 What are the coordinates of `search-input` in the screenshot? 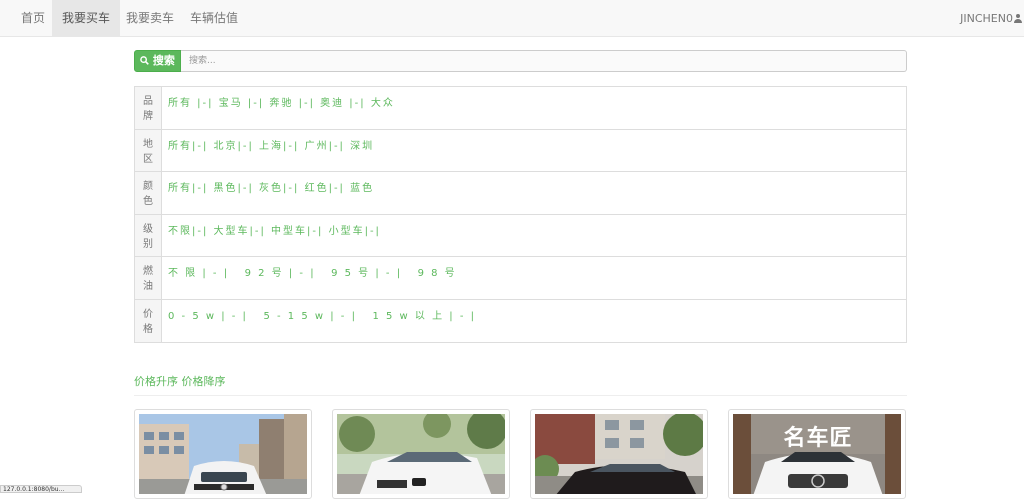 It's located at (544, 61).